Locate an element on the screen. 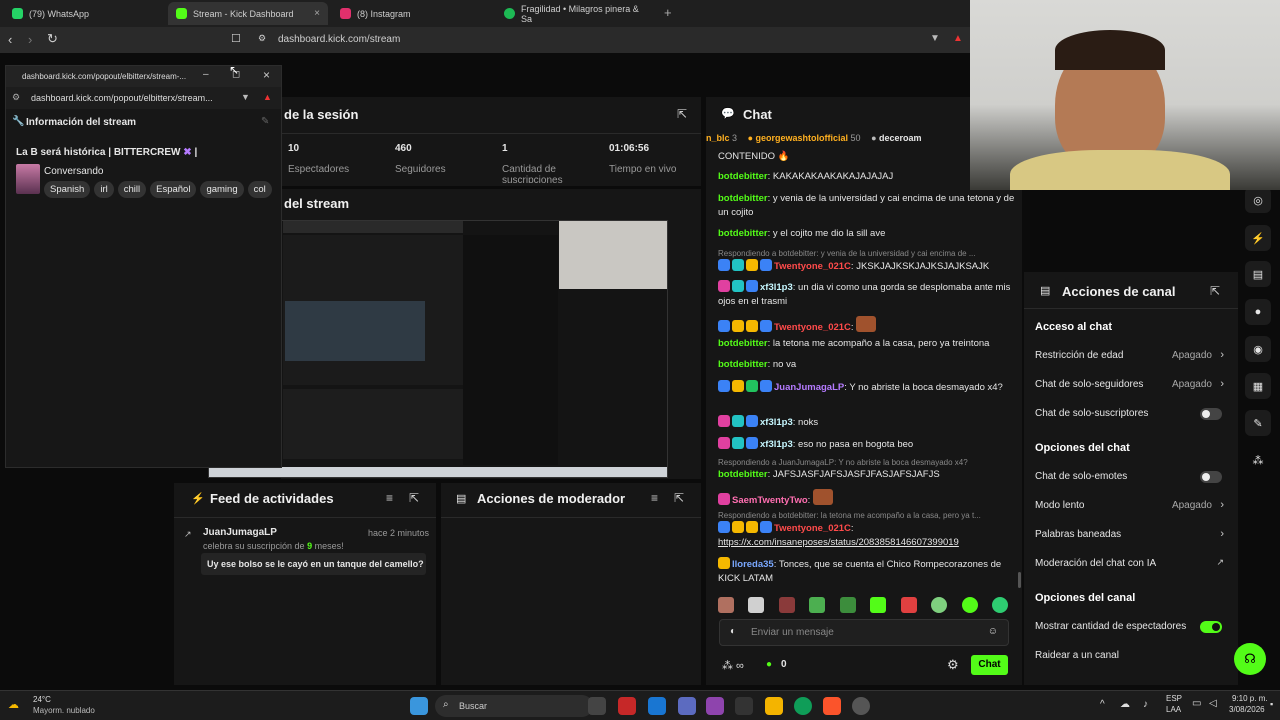  close-window-icon: × is located at coordinates (266, 75).